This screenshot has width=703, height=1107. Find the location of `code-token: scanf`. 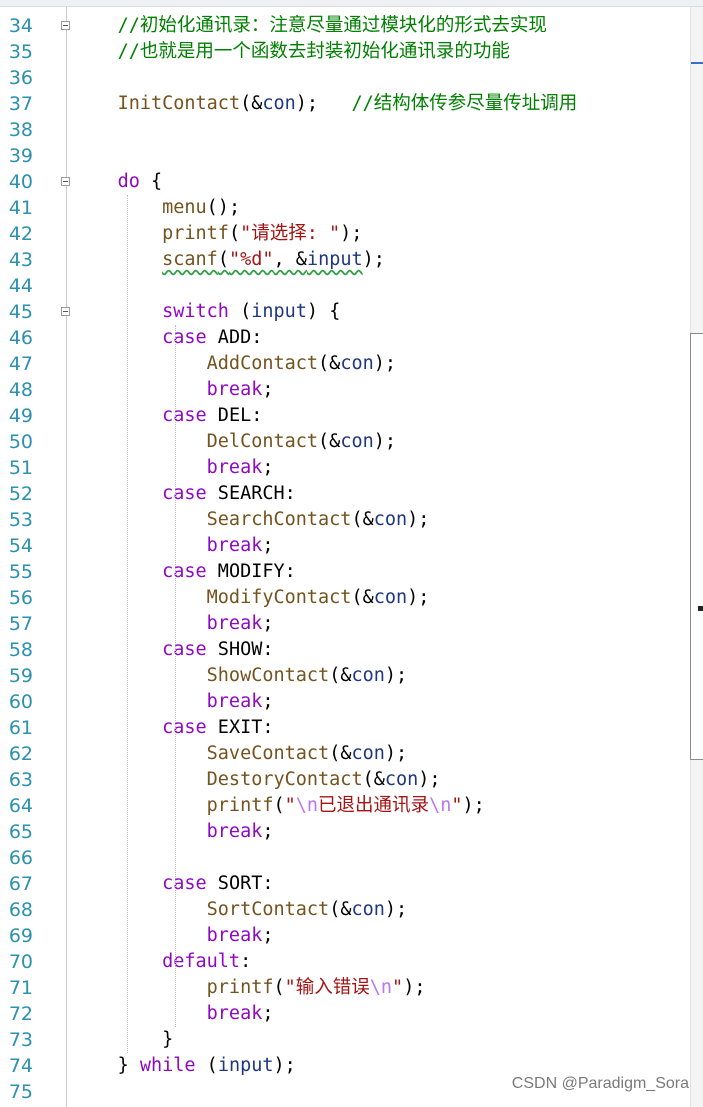

code-token: scanf is located at coordinates (190, 259).